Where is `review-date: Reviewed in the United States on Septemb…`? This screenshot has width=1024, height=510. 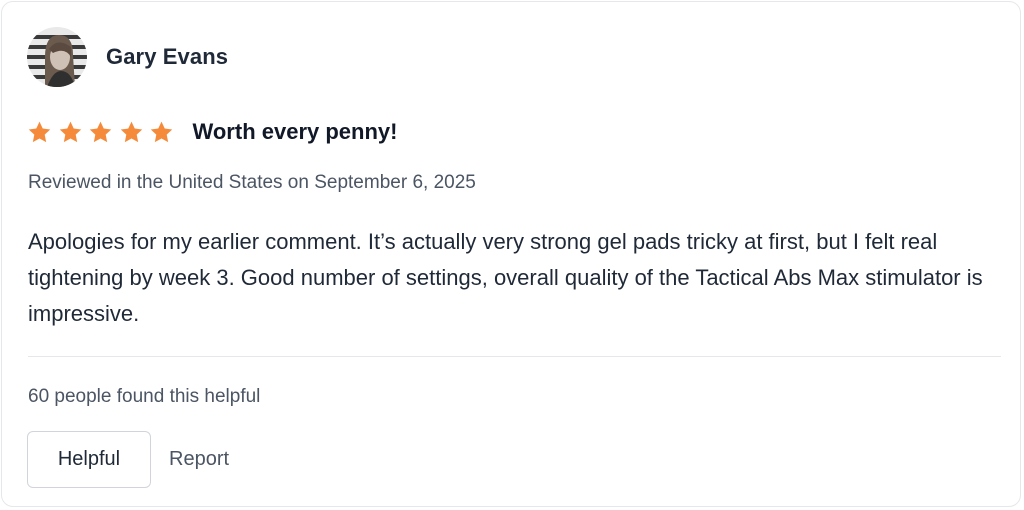 review-date: Reviewed in the United States on Septemb… is located at coordinates (252, 182).